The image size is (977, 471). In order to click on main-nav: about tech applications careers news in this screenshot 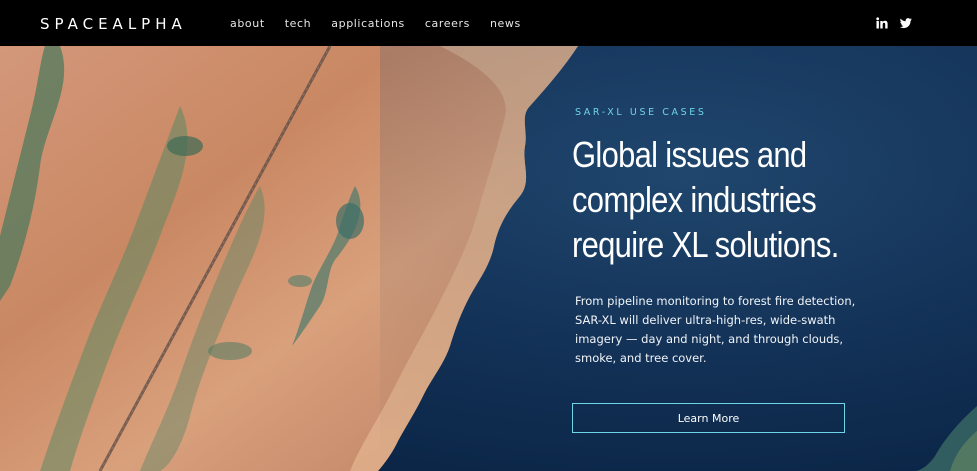, I will do `click(385, 24)`.